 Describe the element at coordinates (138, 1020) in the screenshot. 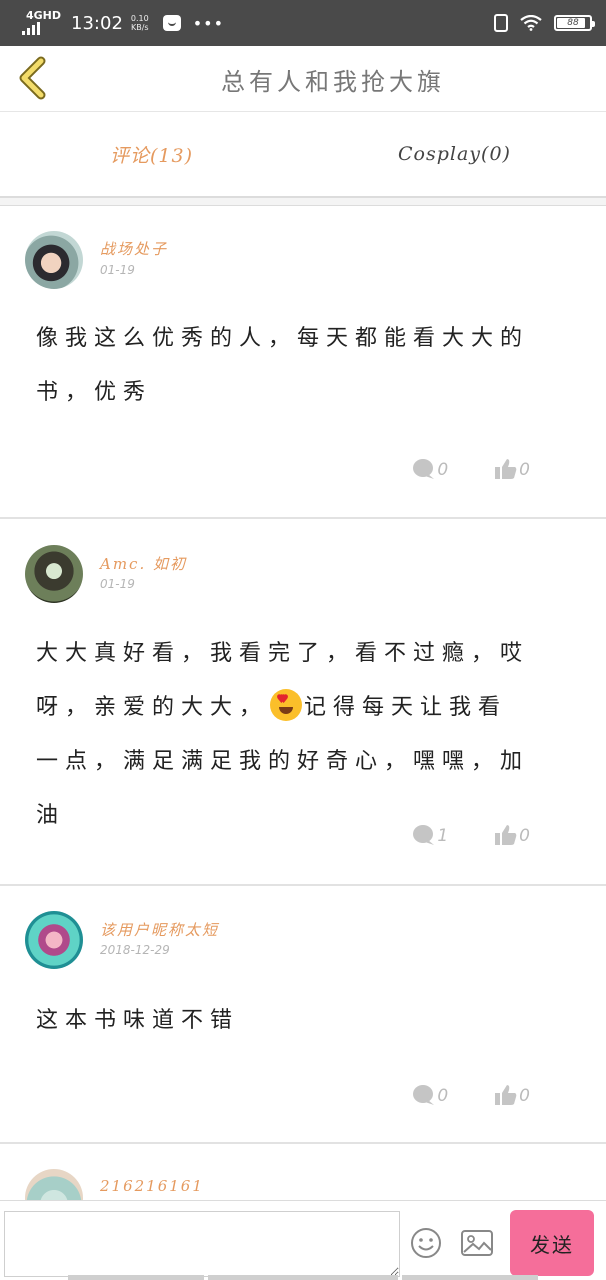

I see `comment-text: 这本书味道不错` at that location.